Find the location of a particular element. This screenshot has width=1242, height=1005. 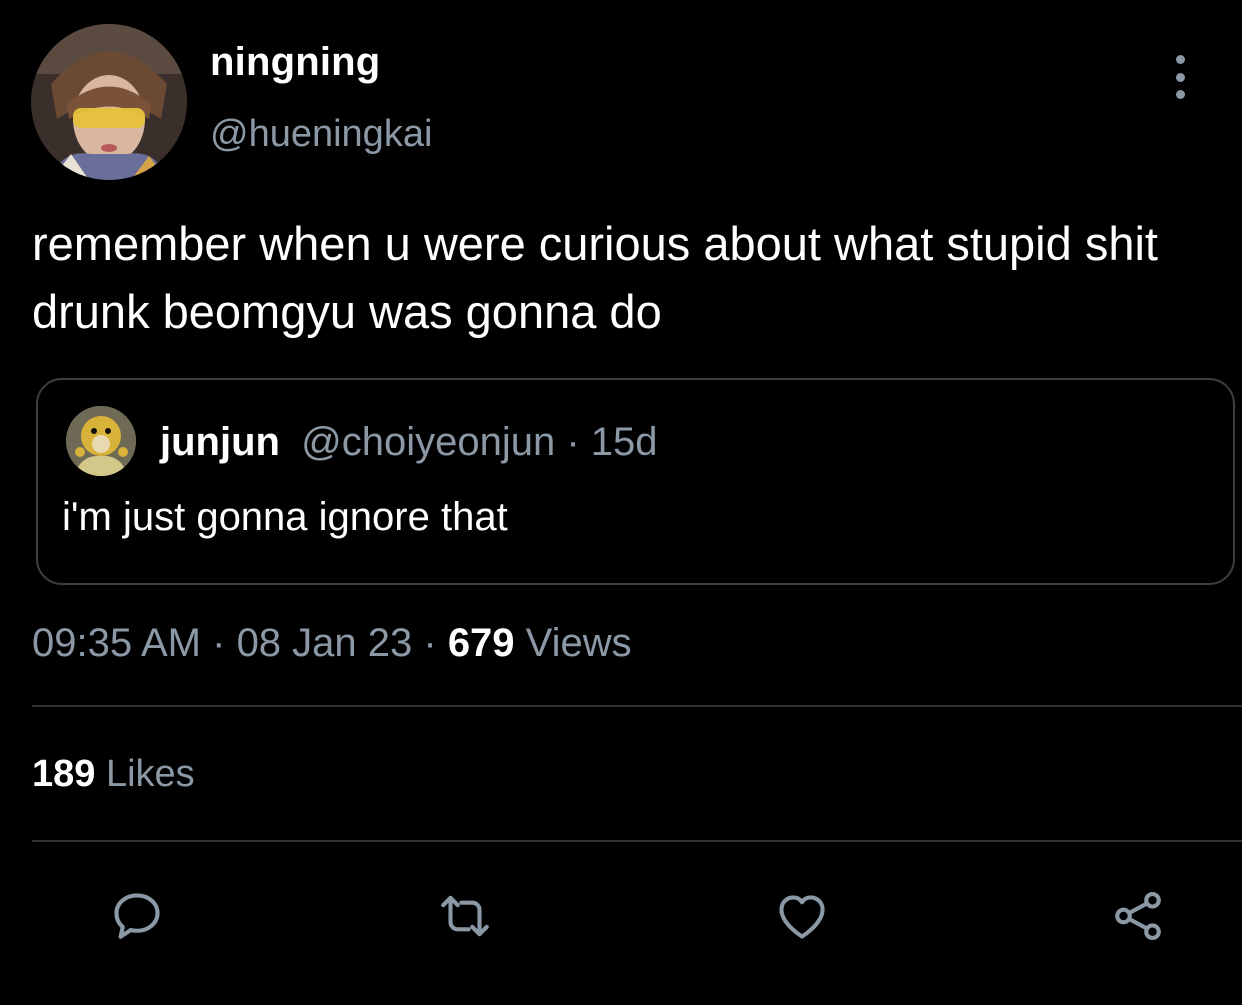

user-avatar-image is located at coordinates (109, 102).